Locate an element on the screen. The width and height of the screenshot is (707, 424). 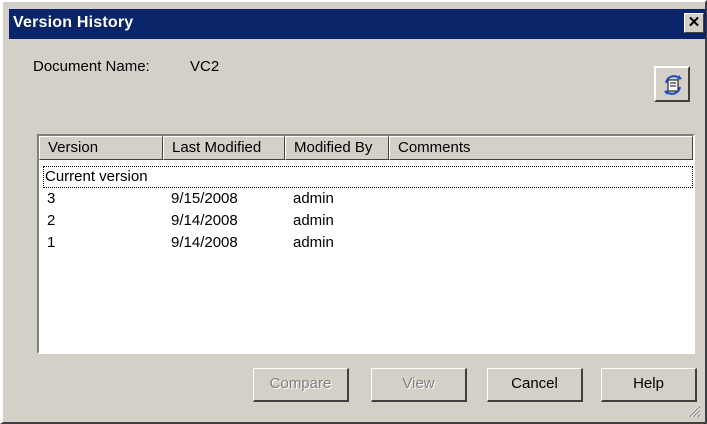
compare-button: Compare is located at coordinates (301, 385).